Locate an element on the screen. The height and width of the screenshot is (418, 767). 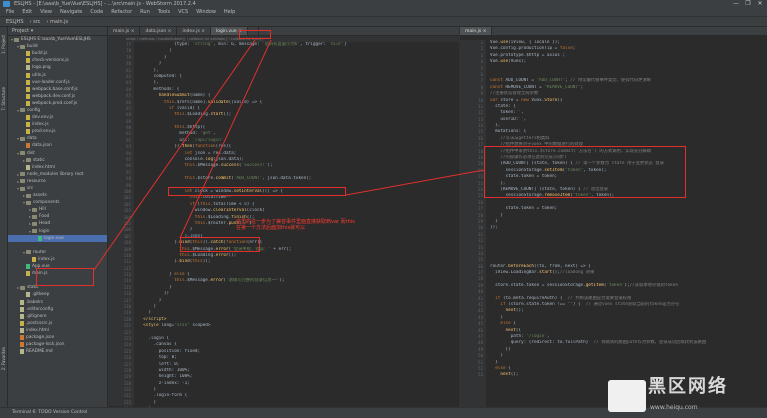
menu-vcs: VCS is located at coordinates (183, 12).